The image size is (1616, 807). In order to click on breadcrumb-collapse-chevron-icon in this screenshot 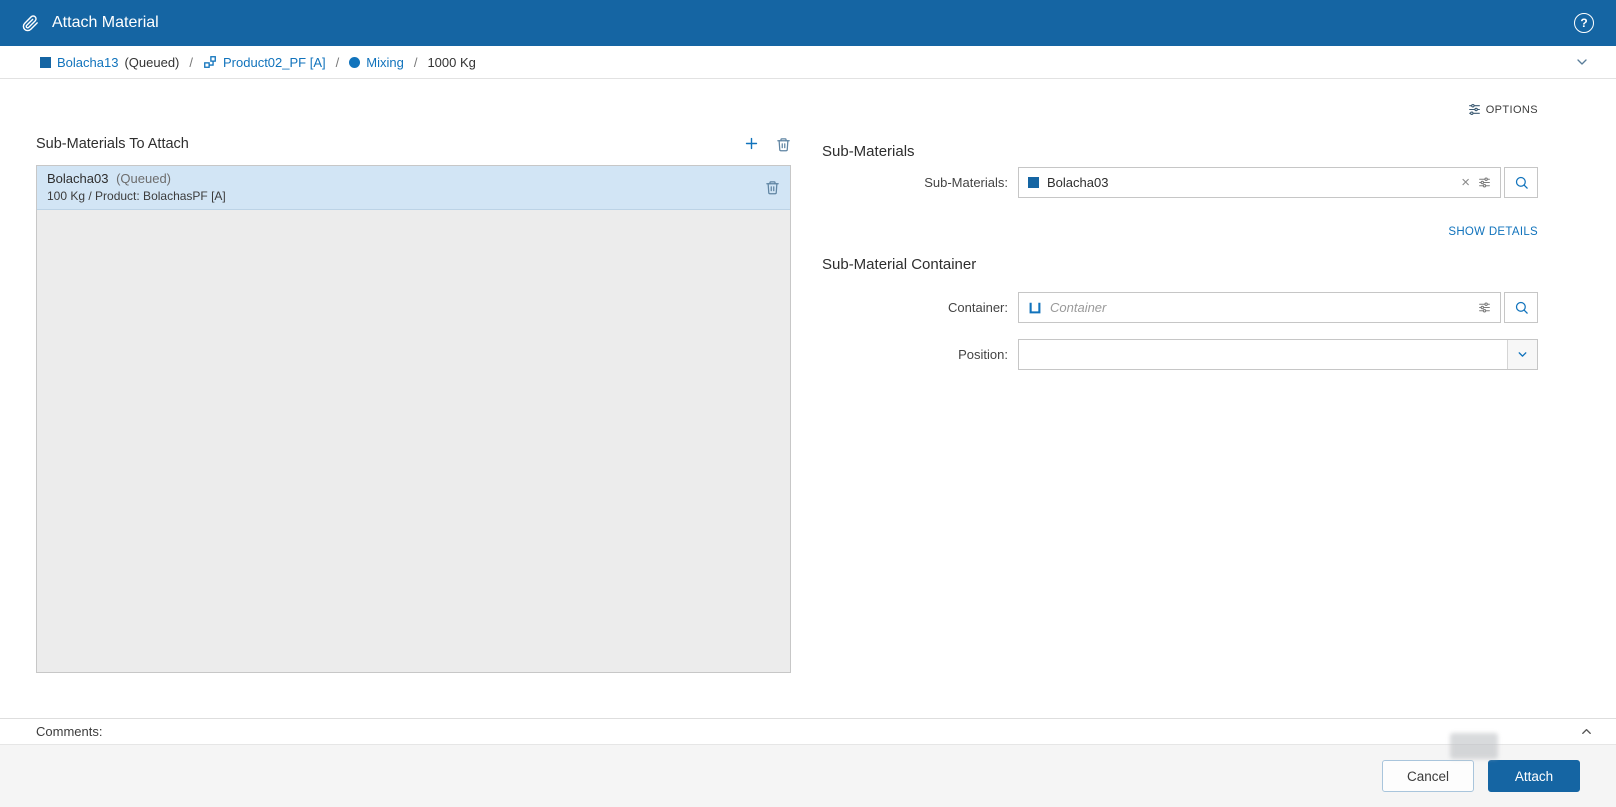, I will do `click(1582, 62)`.